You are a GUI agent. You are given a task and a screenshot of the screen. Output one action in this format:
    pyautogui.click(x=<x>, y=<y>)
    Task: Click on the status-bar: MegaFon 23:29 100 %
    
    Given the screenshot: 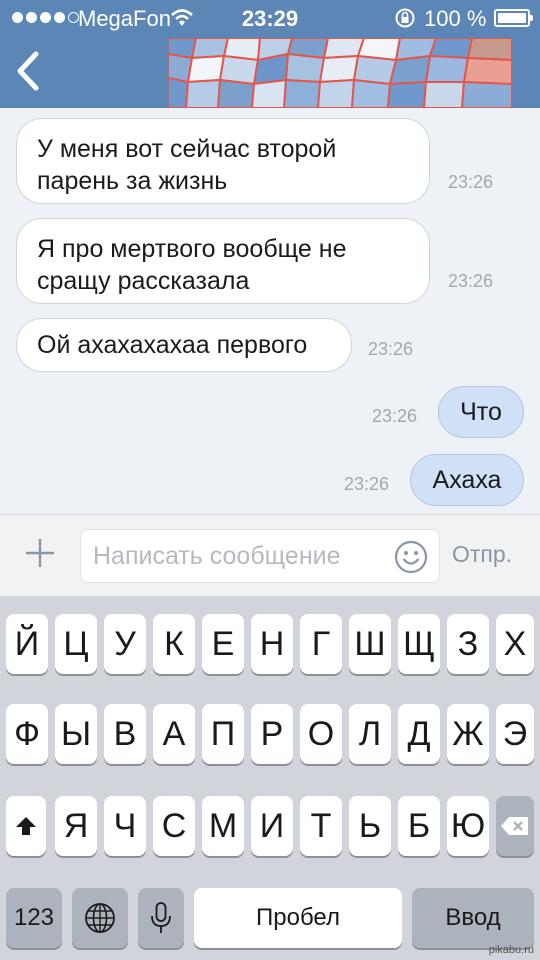 What is the action you would take?
    pyautogui.click(x=270, y=18)
    